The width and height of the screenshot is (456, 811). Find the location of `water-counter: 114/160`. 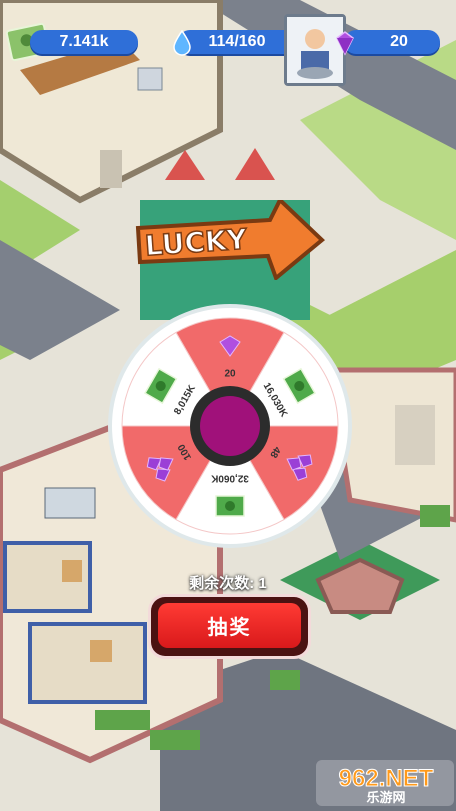

water-counter: 114/160 is located at coordinates (238, 42).